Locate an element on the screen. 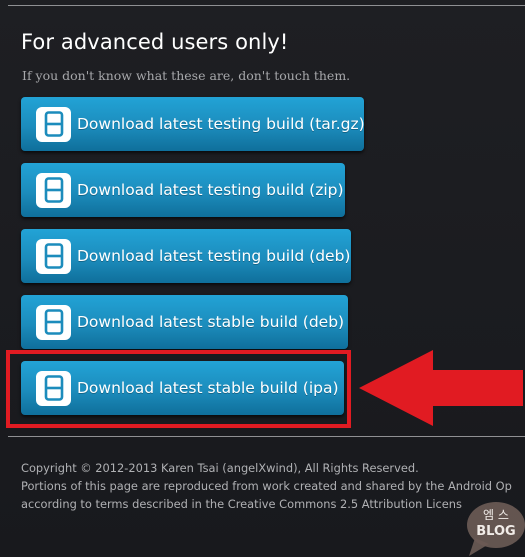  blog-watermark: 엠 스 BLOG is located at coordinates (496, 529).